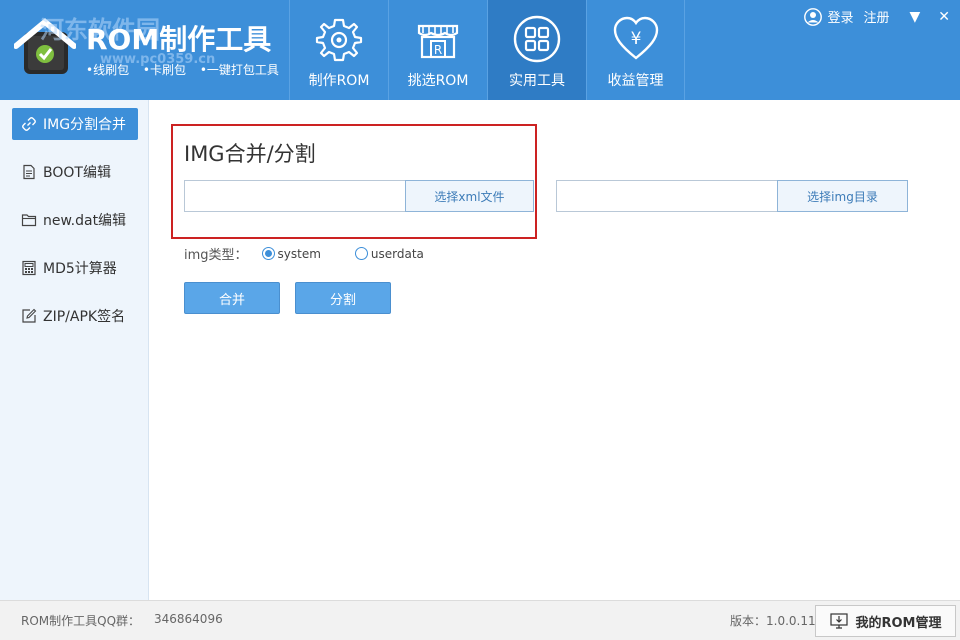 This screenshot has height=640, width=960. What do you see at coordinates (361, 253) in the screenshot?
I see `radio-unchecked-icon` at bounding box center [361, 253].